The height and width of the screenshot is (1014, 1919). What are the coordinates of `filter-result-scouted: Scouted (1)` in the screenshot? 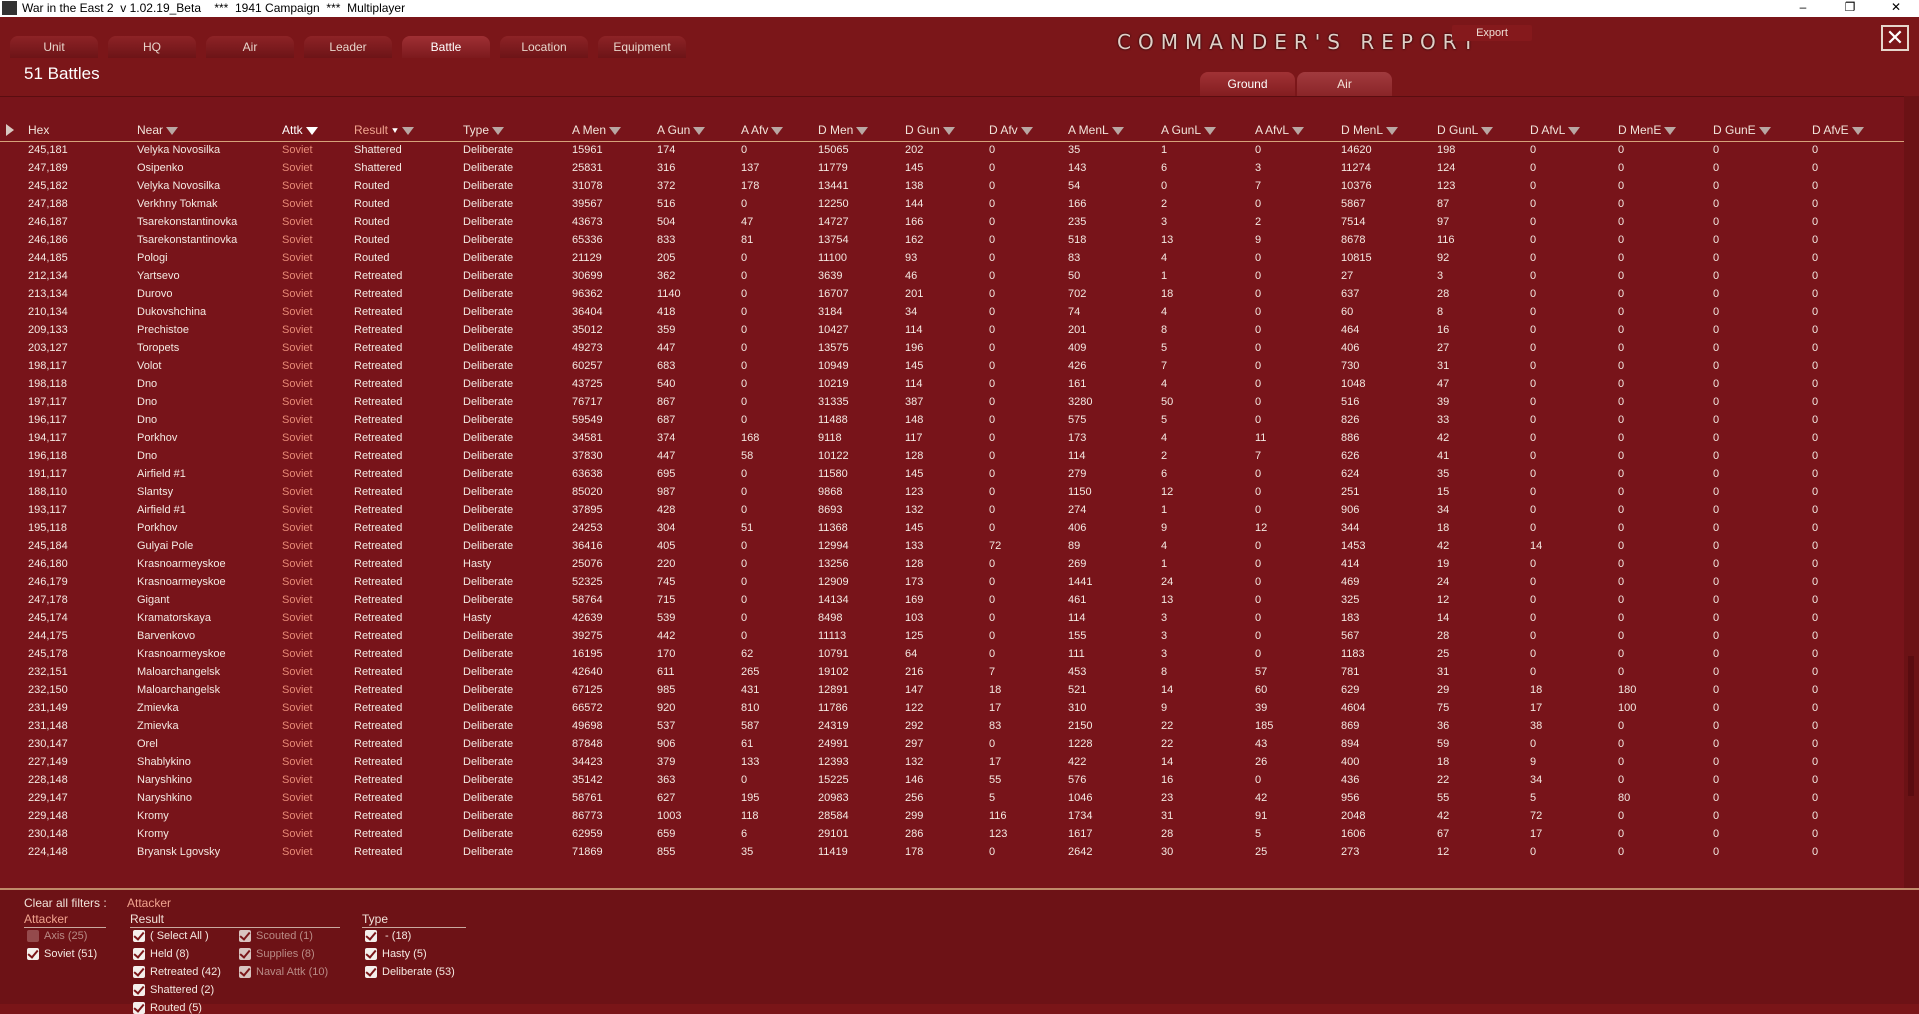 It's located at (276, 936).